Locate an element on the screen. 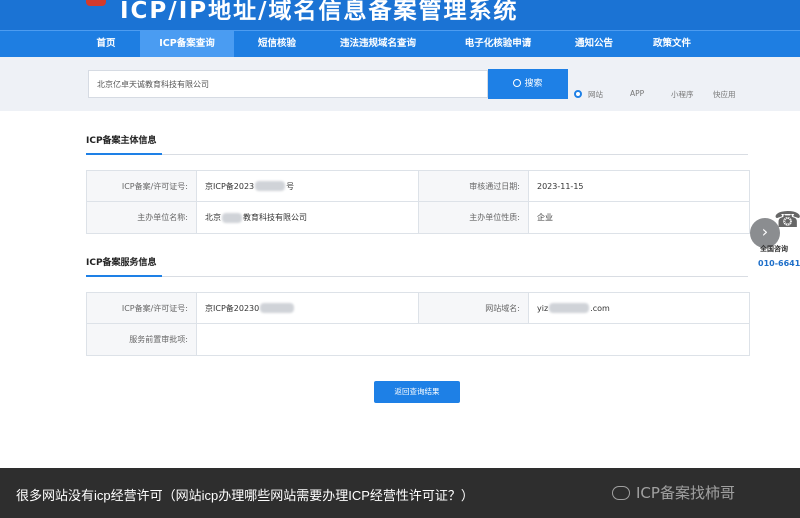  search-button-label: 搜索 is located at coordinates (533, 84).